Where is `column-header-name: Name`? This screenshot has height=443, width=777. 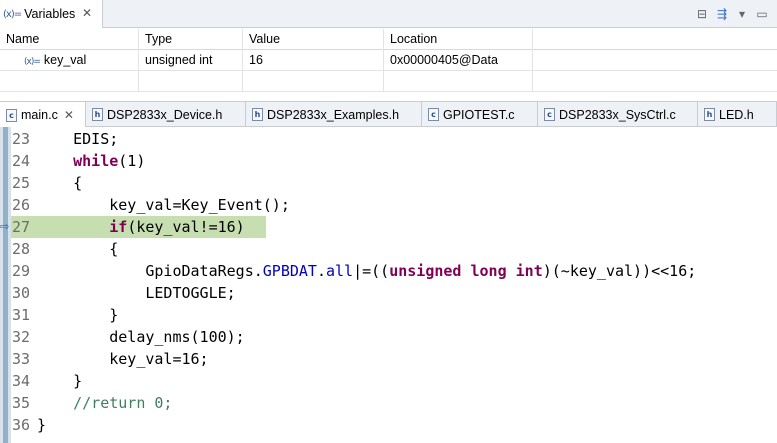 column-header-name: Name is located at coordinates (69, 39).